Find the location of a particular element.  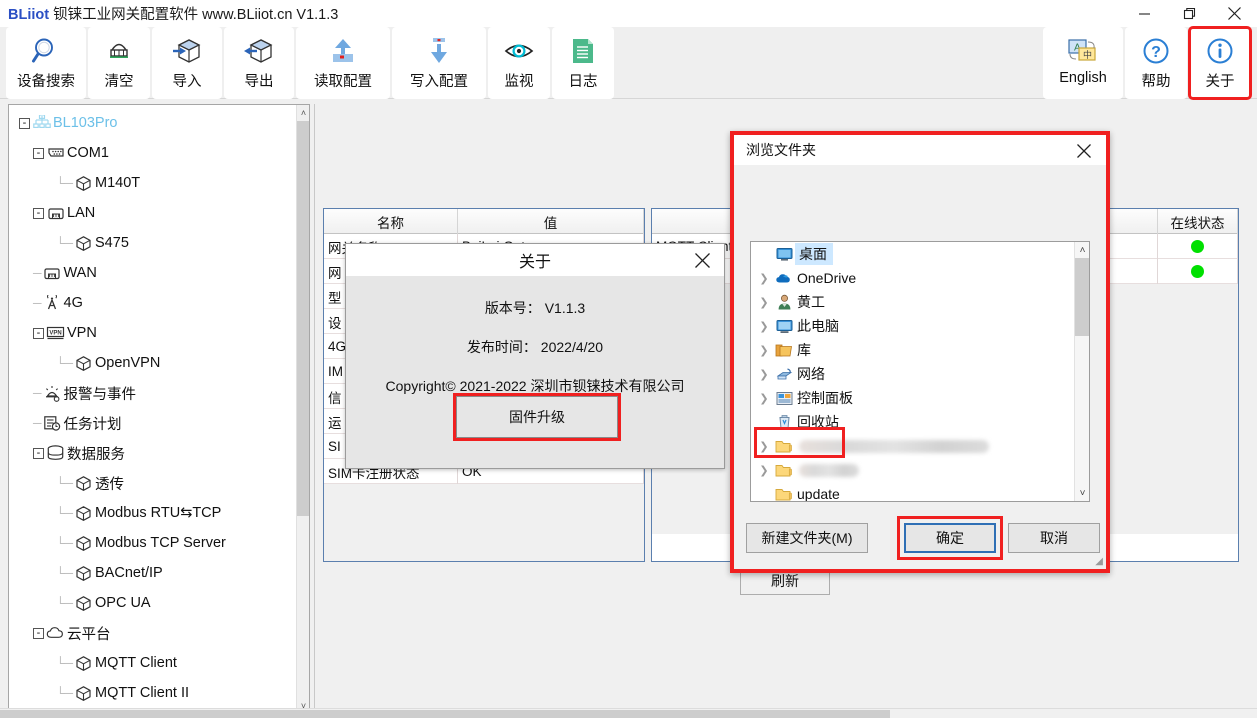

folder-item-onedrive: ❯ OneDrive is located at coordinates (913, 278).